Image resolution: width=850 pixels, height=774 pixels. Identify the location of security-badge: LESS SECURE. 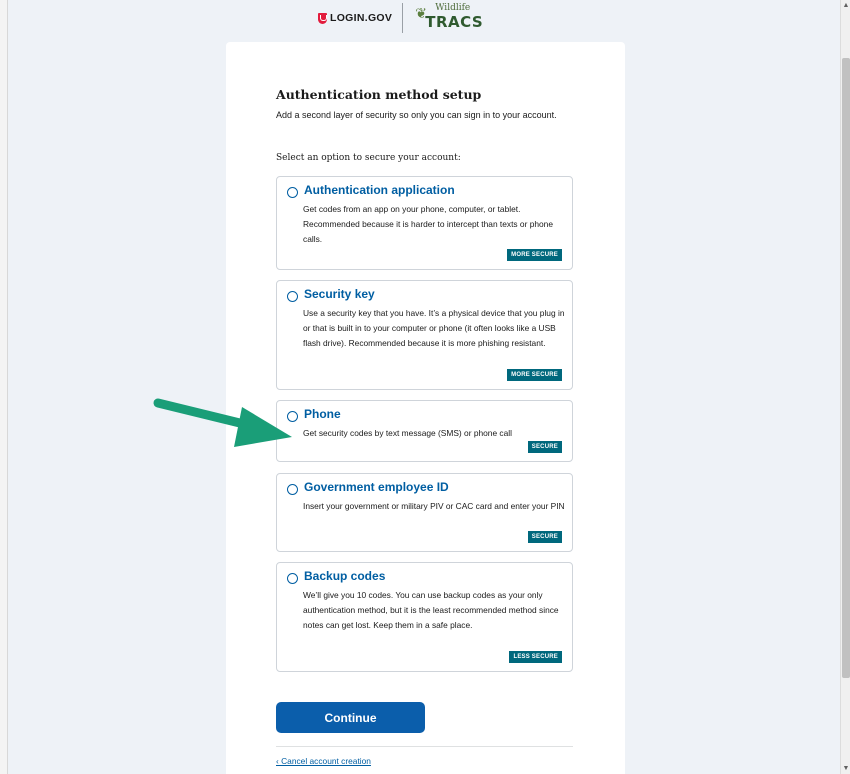
(535, 657).